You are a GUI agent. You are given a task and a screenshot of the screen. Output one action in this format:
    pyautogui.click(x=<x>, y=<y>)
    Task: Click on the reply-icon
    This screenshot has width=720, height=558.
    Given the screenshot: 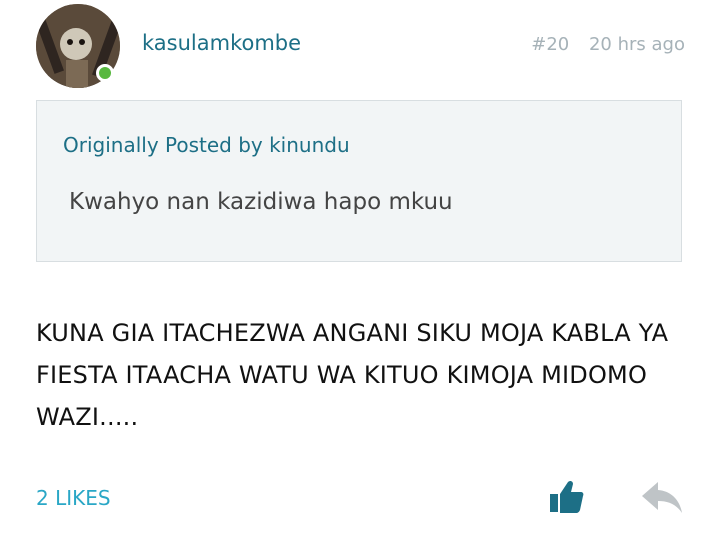 What is the action you would take?
    pyautogui.click(x=662, y=497)
    